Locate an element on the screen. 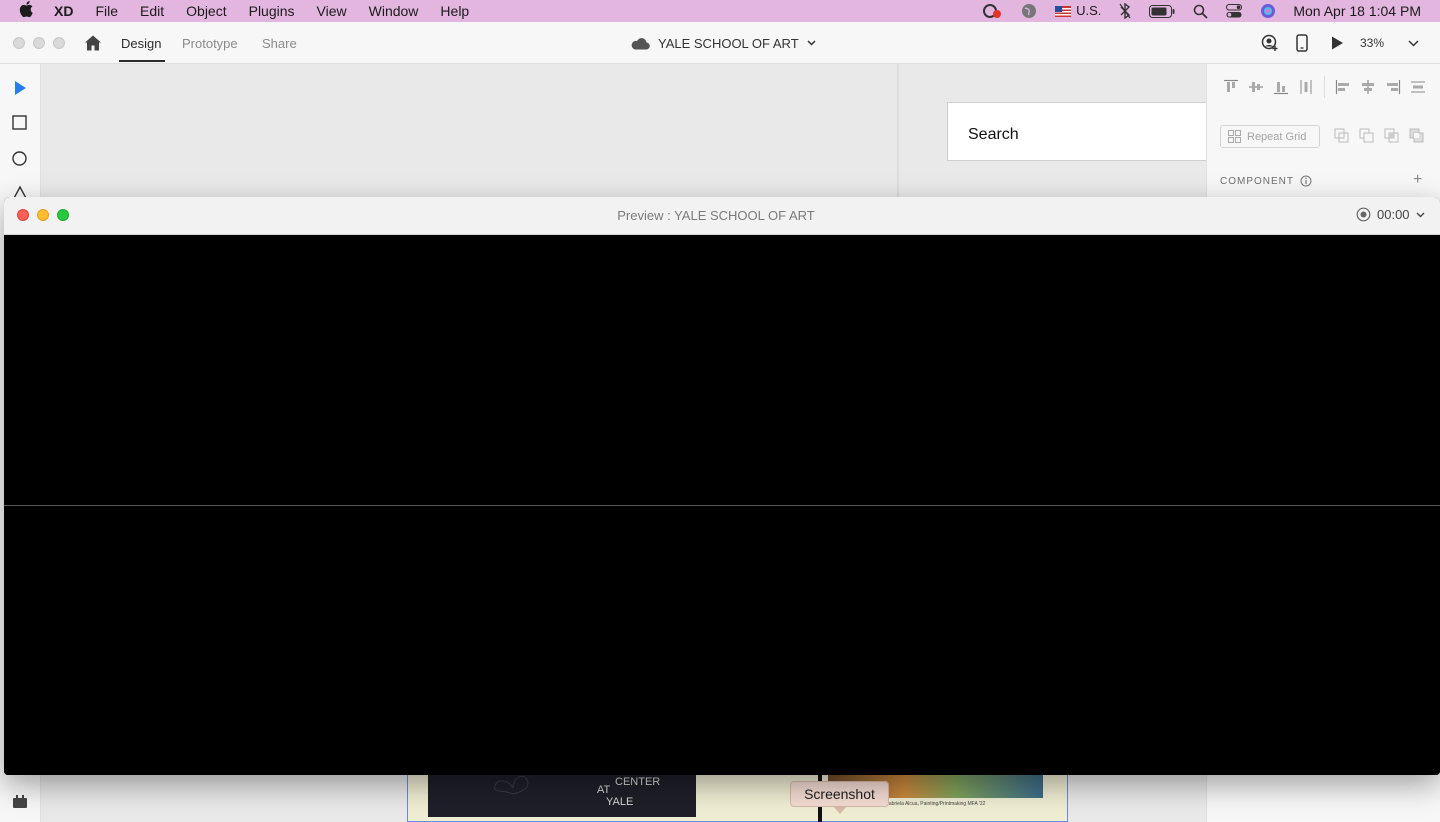  bluetooth-icon is located at coordinates (1125, 11).